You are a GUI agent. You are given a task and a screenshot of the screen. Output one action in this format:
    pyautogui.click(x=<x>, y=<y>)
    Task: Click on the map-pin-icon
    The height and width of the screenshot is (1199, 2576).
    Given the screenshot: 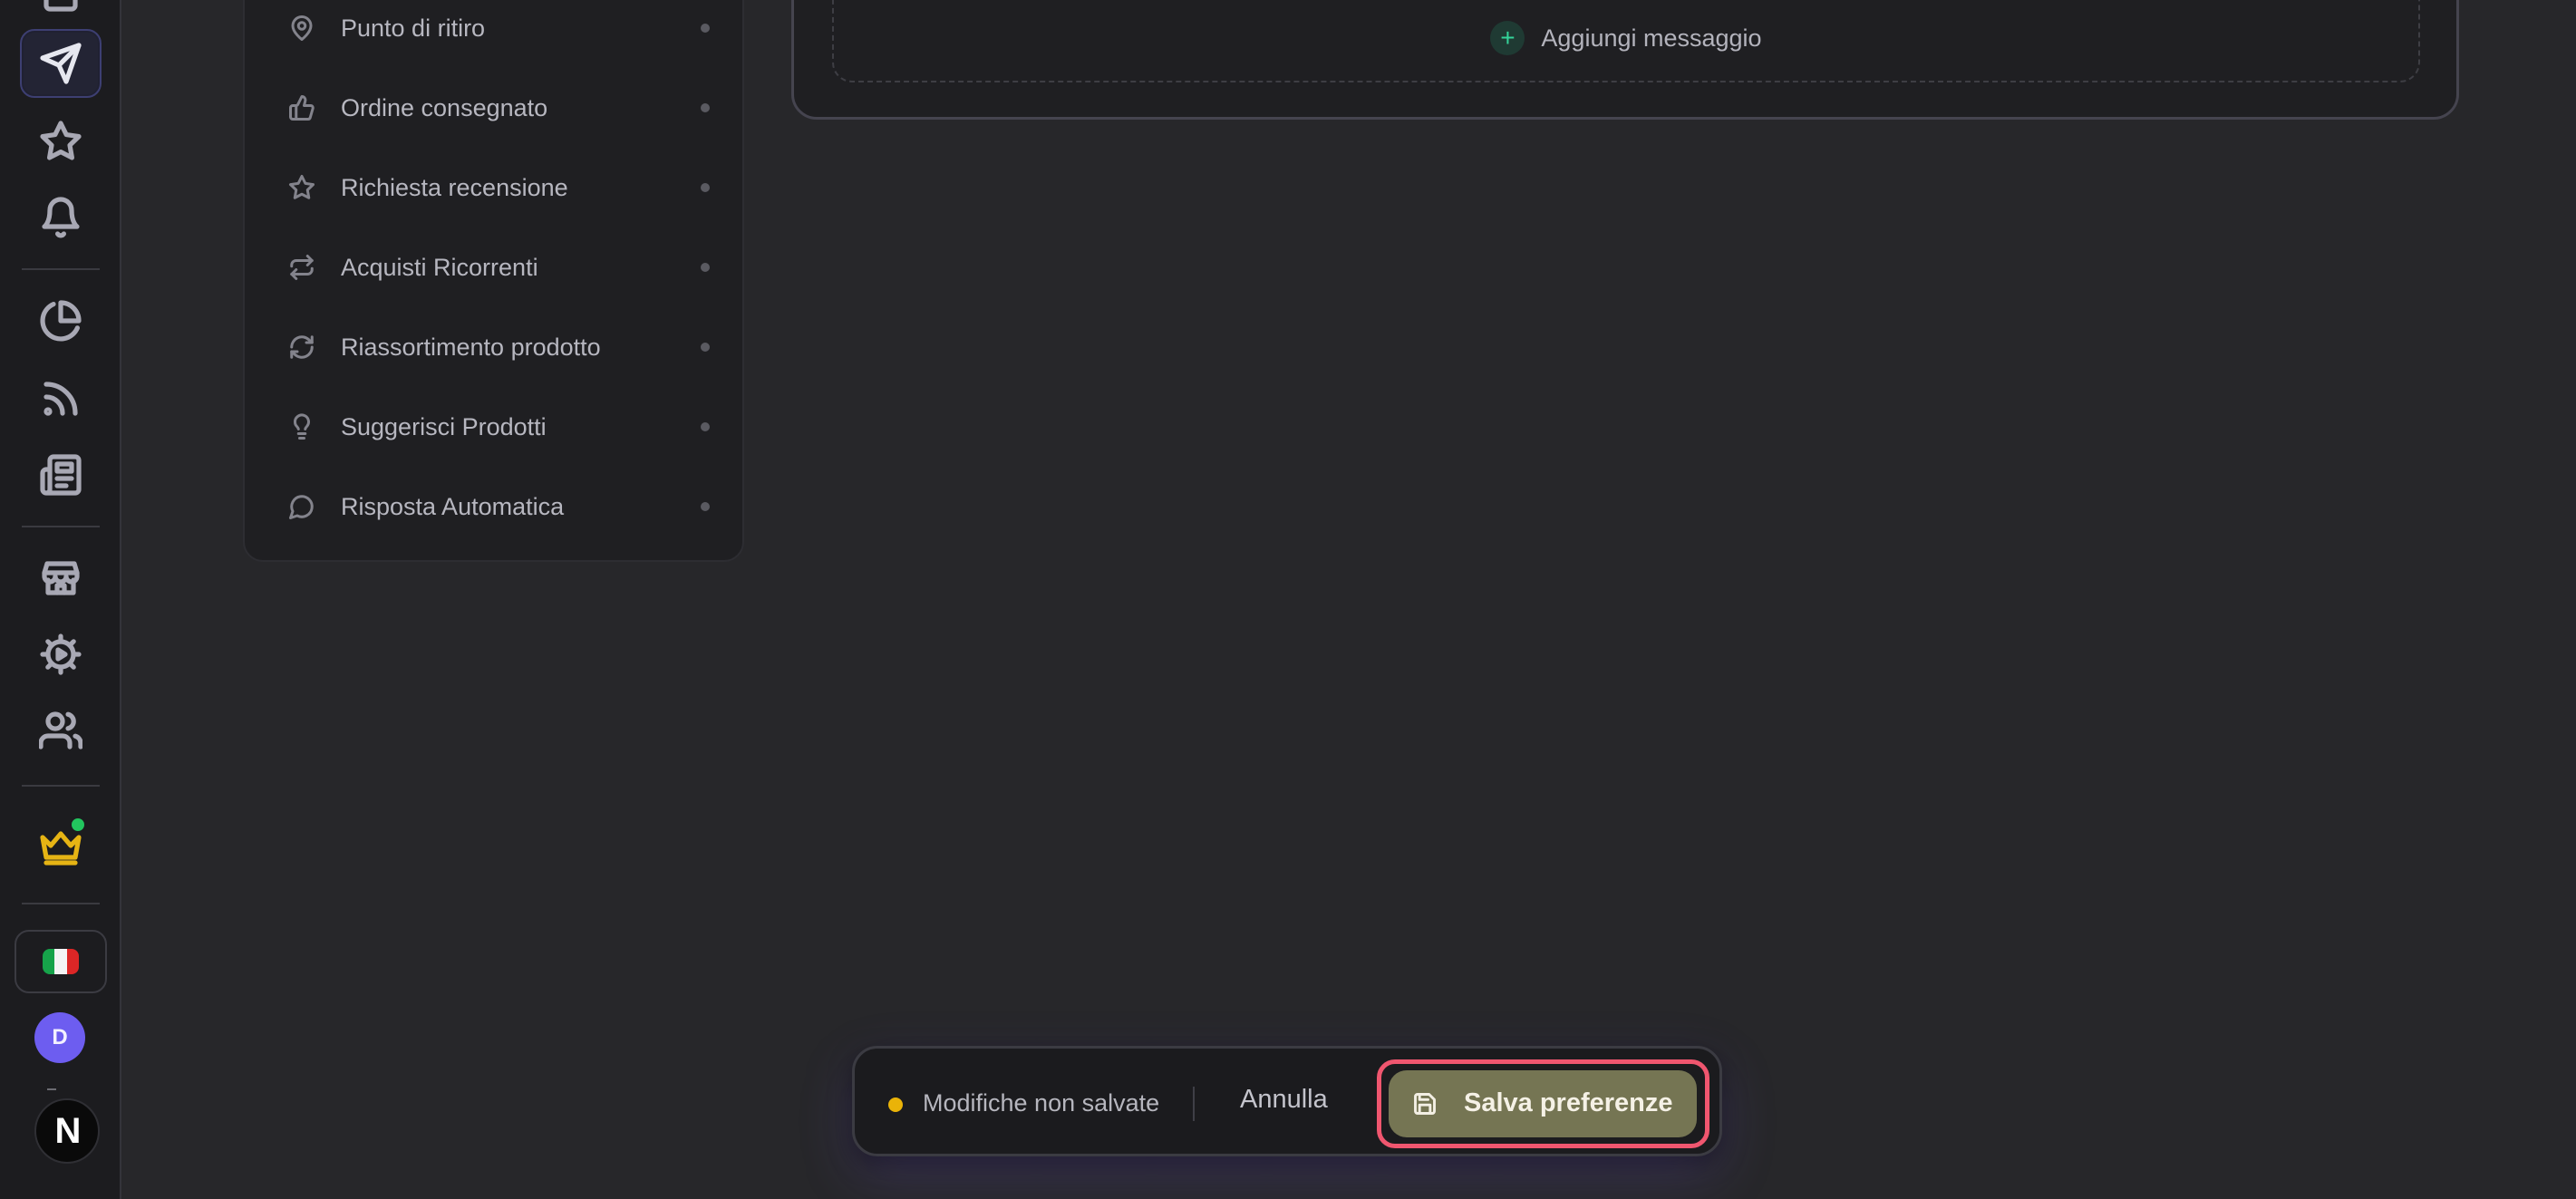 What is the action you would take?
    pyautogui.click(x=301, y=28)
    